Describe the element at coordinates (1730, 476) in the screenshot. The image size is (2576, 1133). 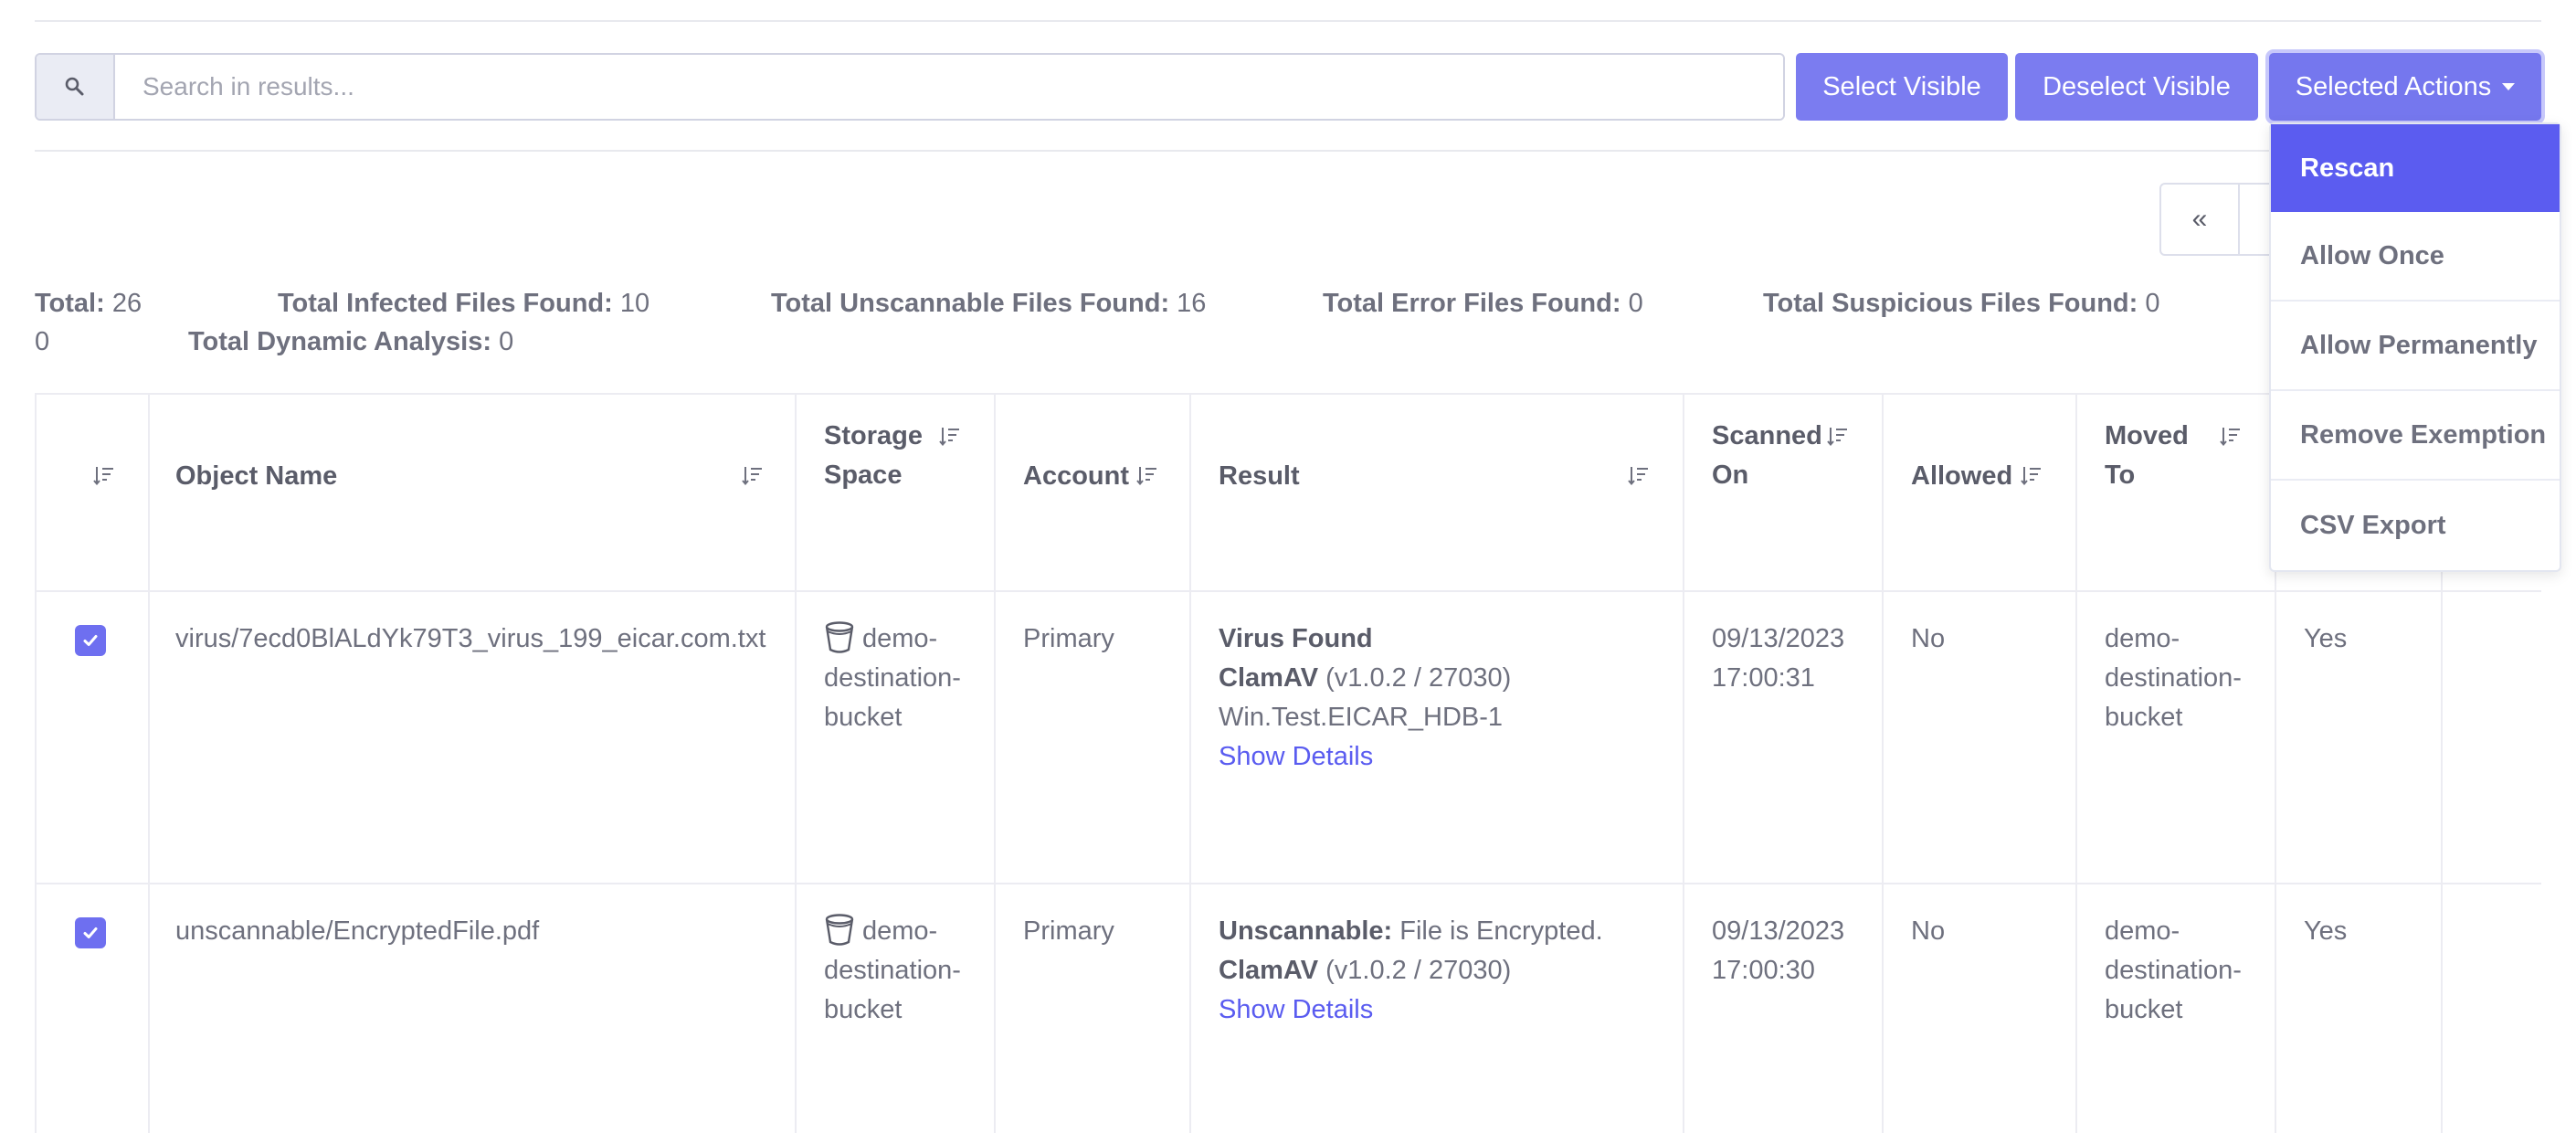
I see `column-scanned-on-line2: On` at that location.